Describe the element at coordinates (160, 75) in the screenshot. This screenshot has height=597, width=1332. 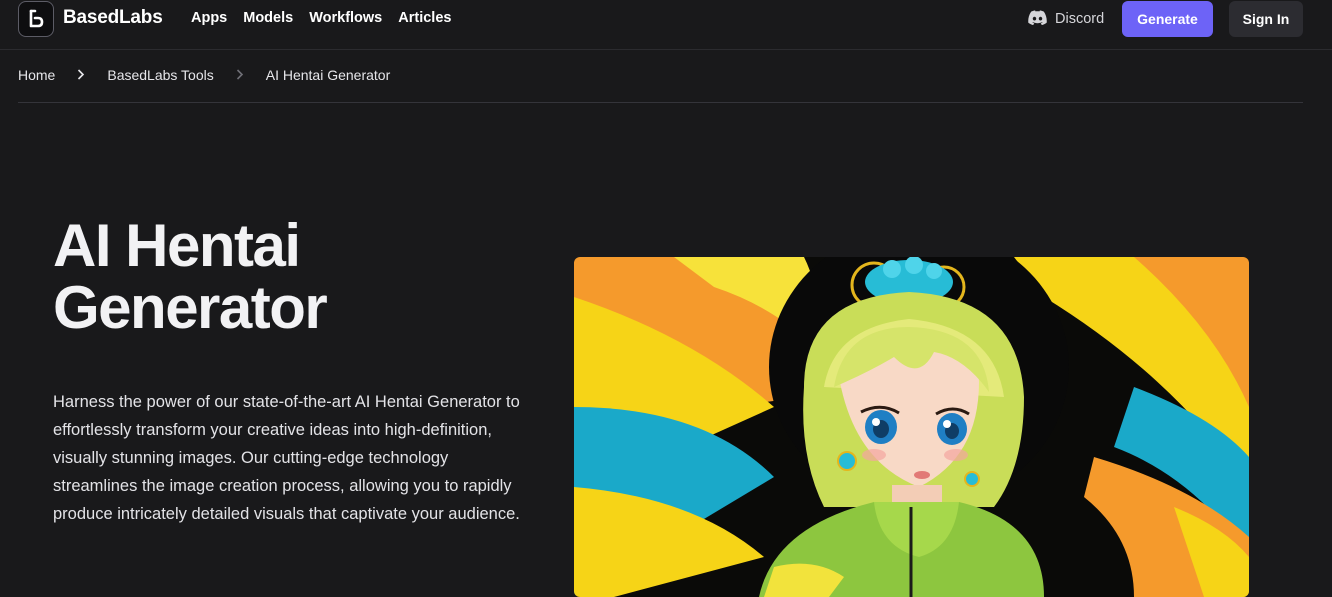
I see `breadcrumb-tools: BasedLabs Tools` at that location.